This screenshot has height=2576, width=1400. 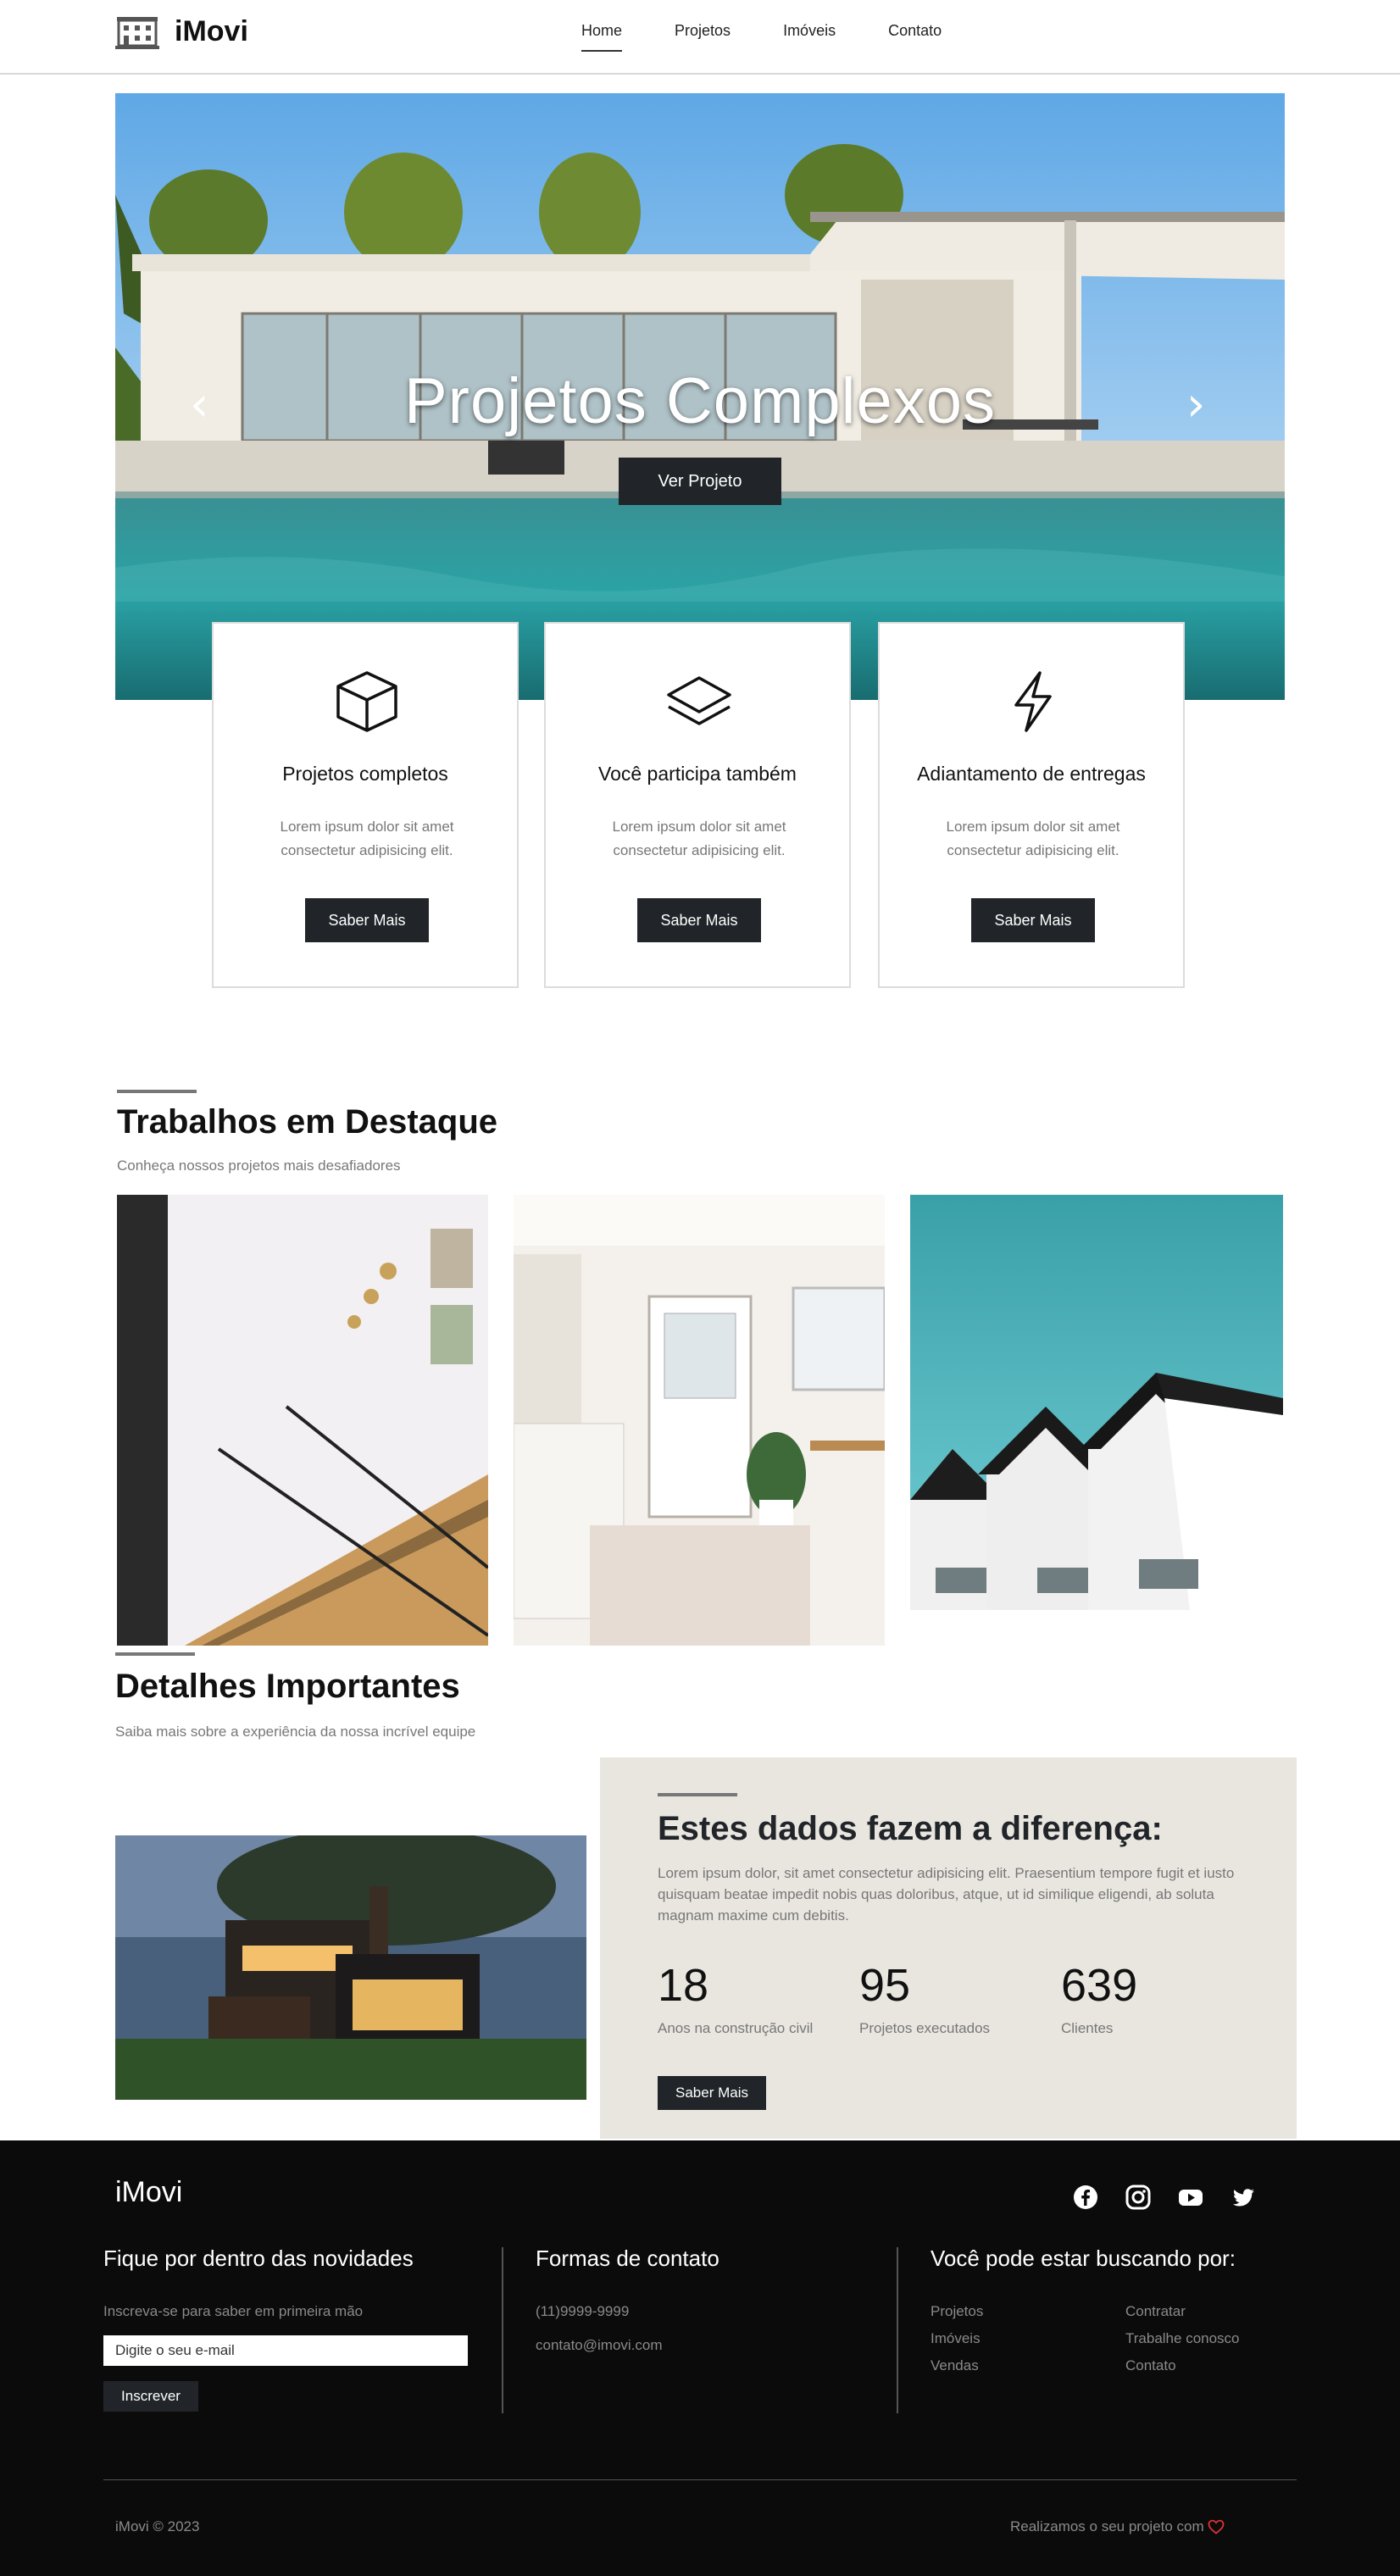 I want to click on nav-home: Home, so click(x=602, y=35).